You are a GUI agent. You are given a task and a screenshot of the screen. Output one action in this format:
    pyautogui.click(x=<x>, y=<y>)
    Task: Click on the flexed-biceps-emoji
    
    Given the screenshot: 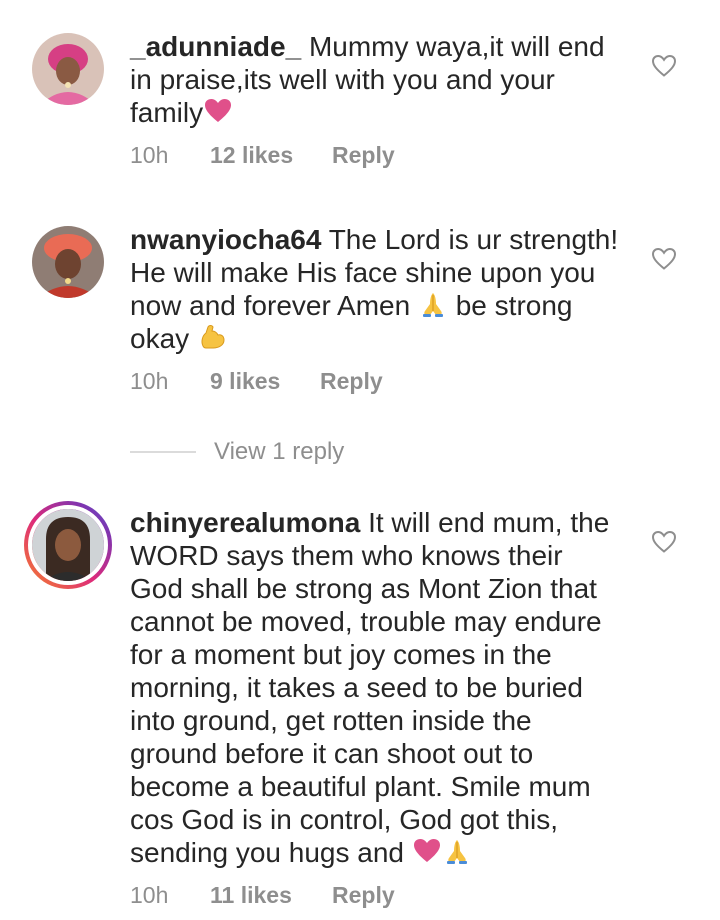 What is the action you would take?
    pyautogui.click(x=212, y=337)
    